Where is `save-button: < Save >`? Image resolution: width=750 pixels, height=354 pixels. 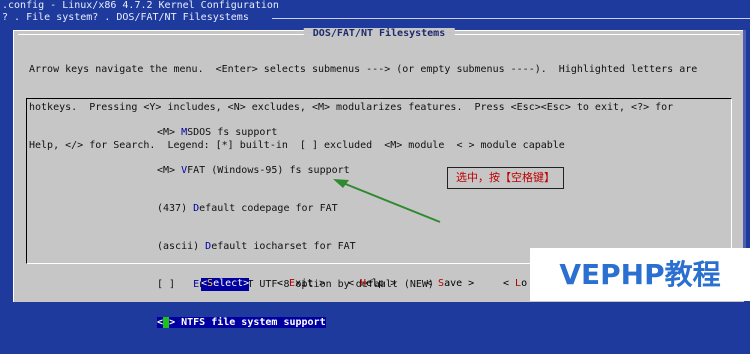 save-button: < Save > is located at coordinates (450, 284).